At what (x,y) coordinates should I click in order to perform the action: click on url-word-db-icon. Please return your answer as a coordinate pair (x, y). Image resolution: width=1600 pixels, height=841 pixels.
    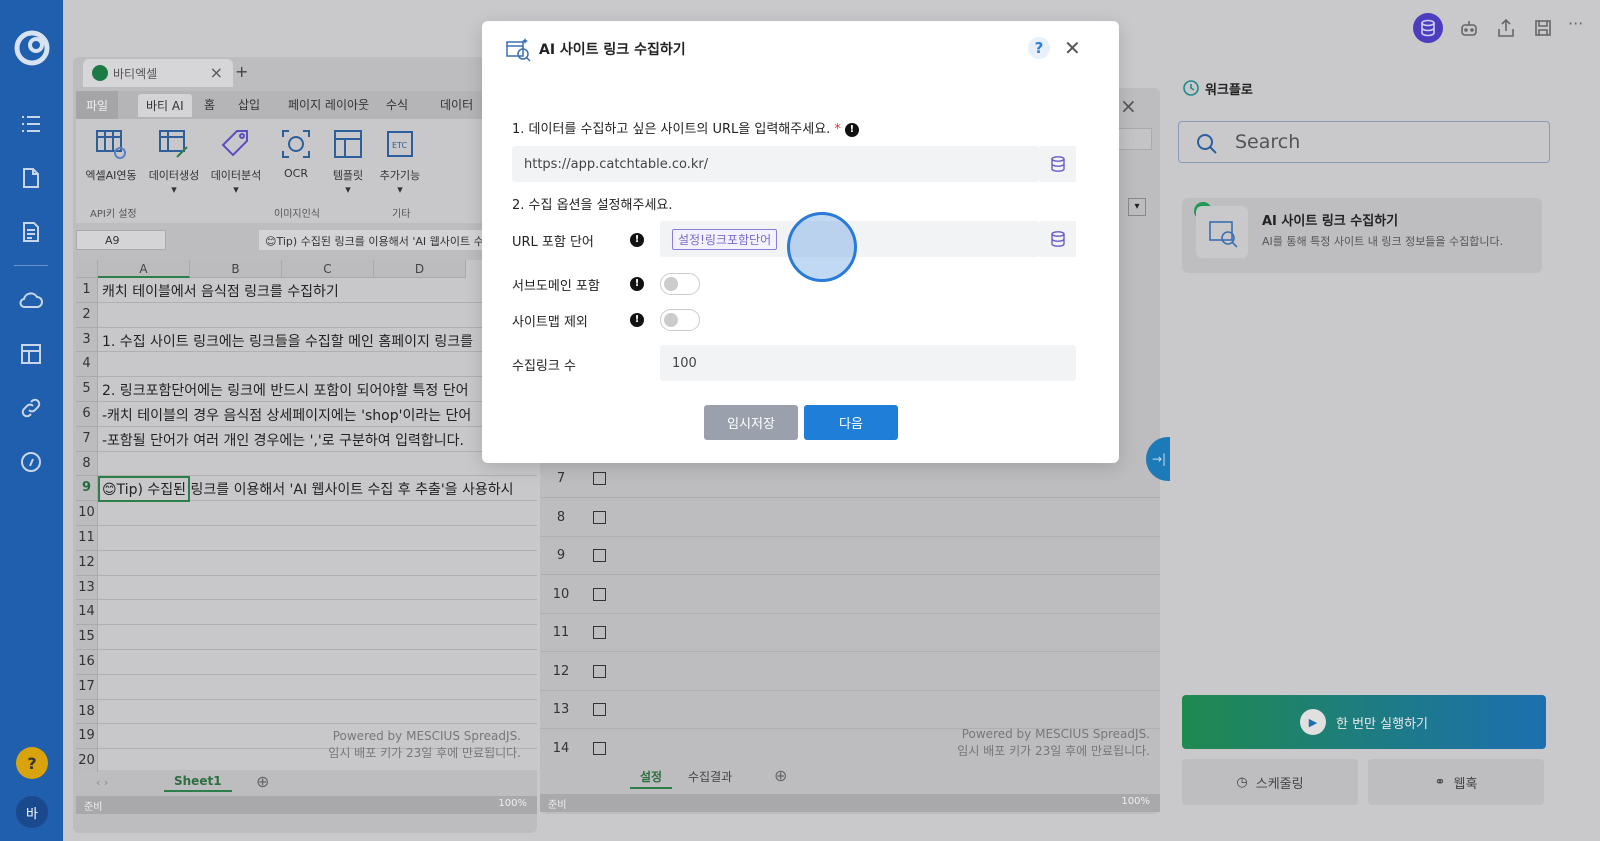
    Looking at the image, I should click on (1058, 239).